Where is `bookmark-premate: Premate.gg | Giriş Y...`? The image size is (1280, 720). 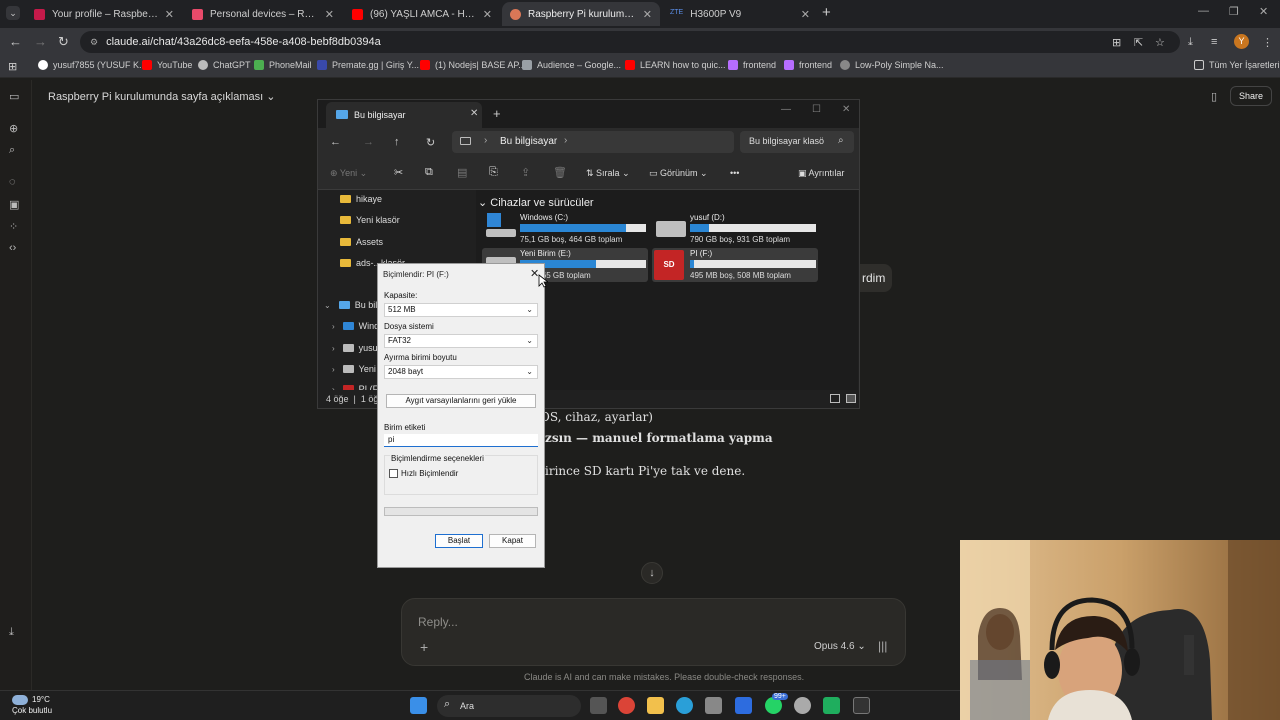 bookmark-premate: Premate.gg | Giriş Y... is located at coordinates (368, 65).